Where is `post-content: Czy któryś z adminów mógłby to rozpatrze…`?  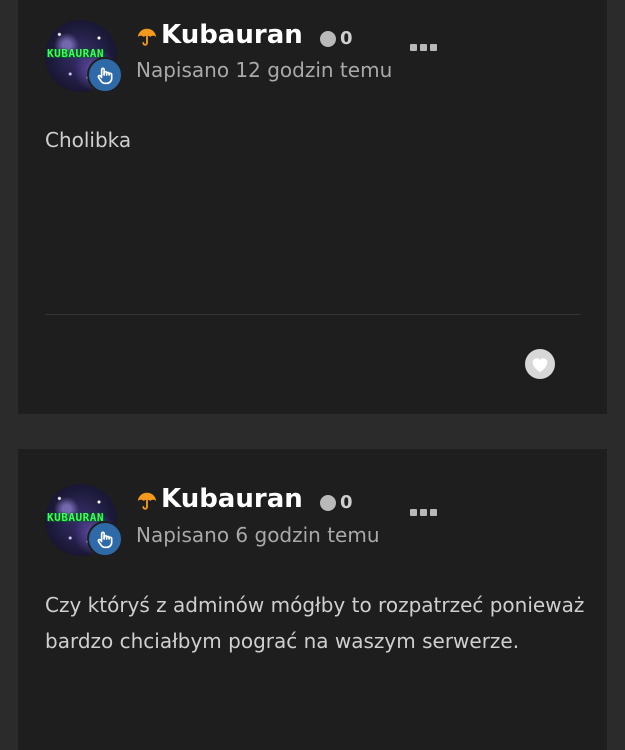
post-content: Czy któryś z adminów mógłby to rozpatrze… is located at coordinates (315, 623).